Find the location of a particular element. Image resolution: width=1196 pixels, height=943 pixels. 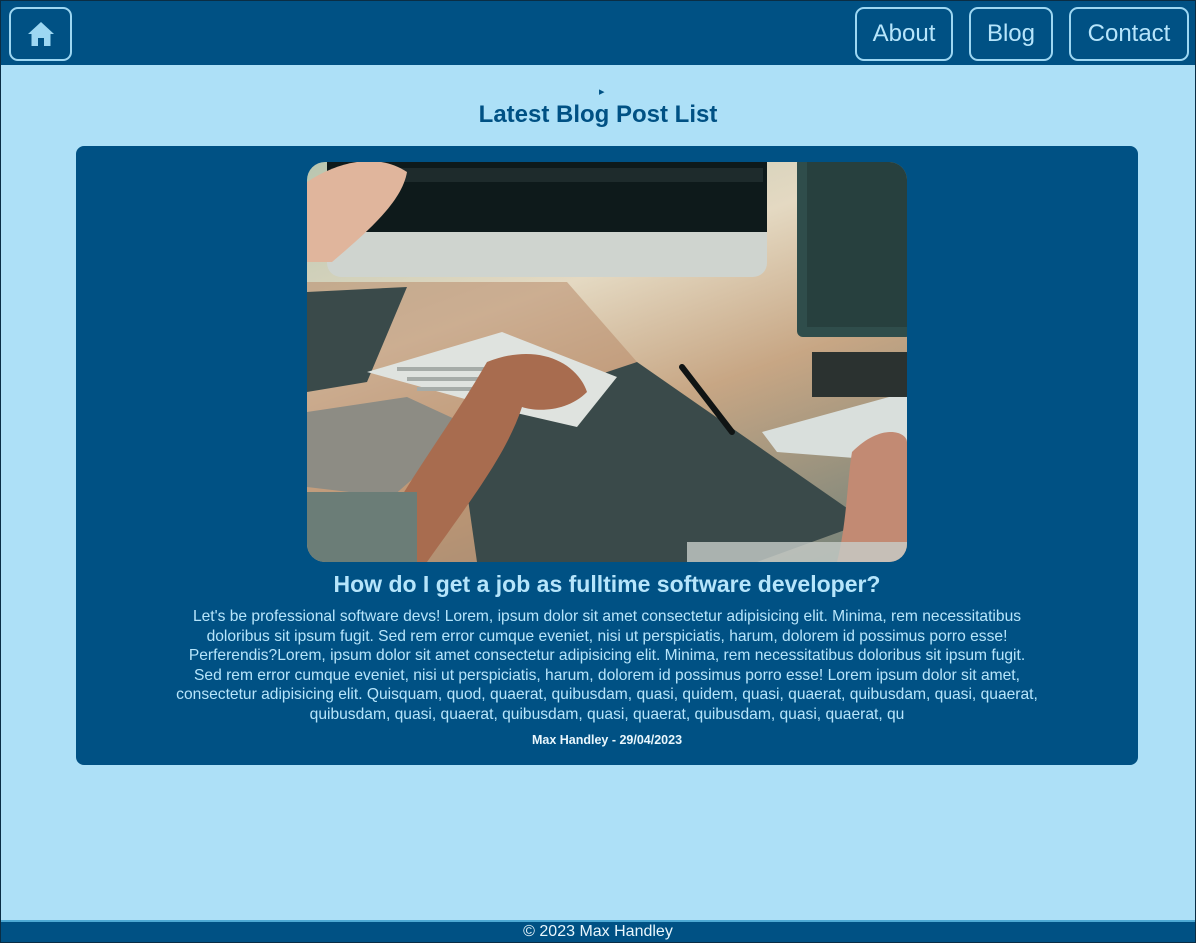

home-button is located at coordinates (40, 34).